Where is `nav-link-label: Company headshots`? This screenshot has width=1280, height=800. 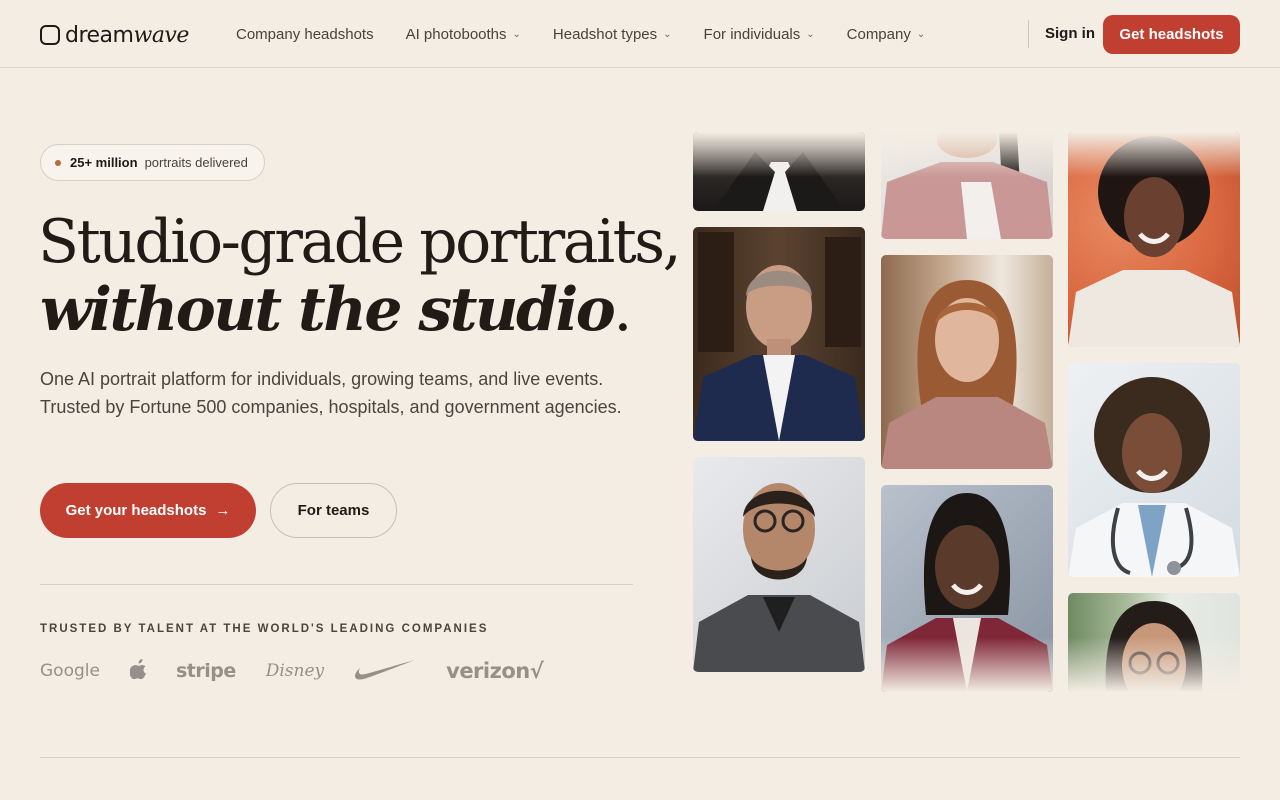
nav-link-label: Company headshots is located at coordinates (305, 34).